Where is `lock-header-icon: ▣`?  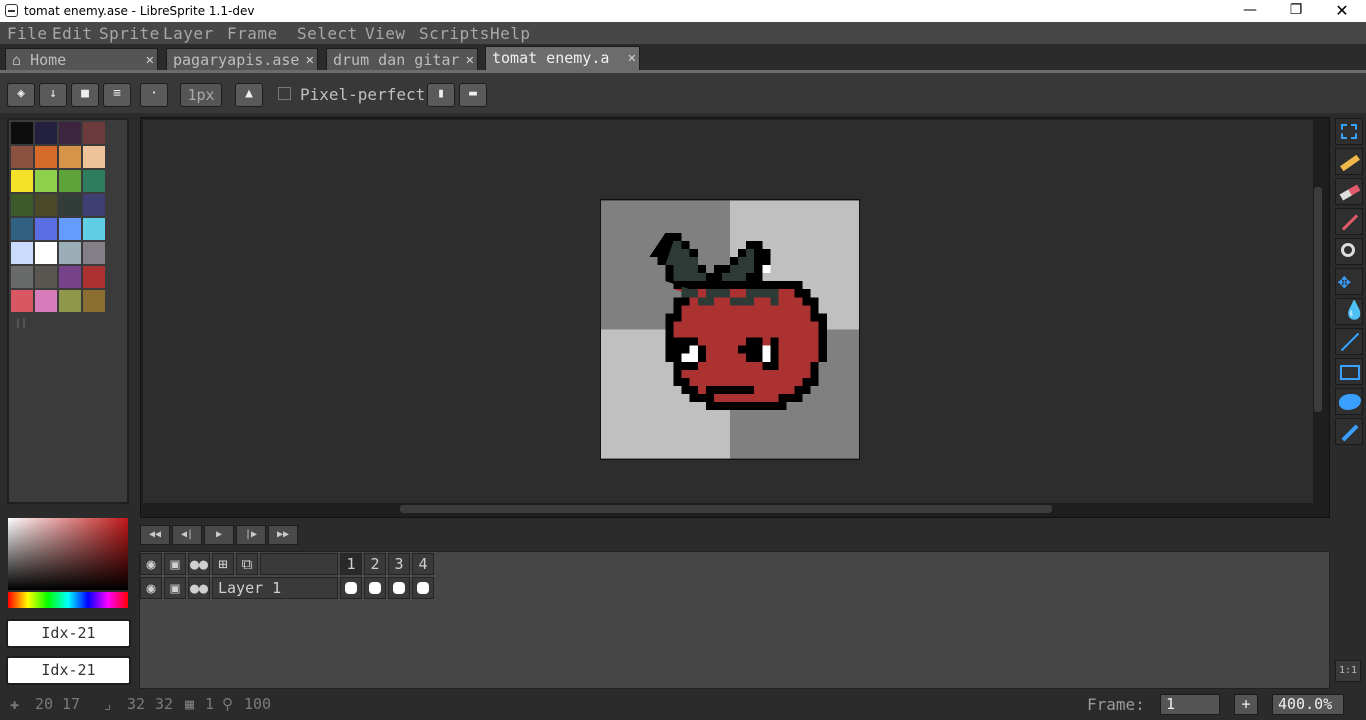
lock-header-icon: ▣ is located at coordinates (175, 564).